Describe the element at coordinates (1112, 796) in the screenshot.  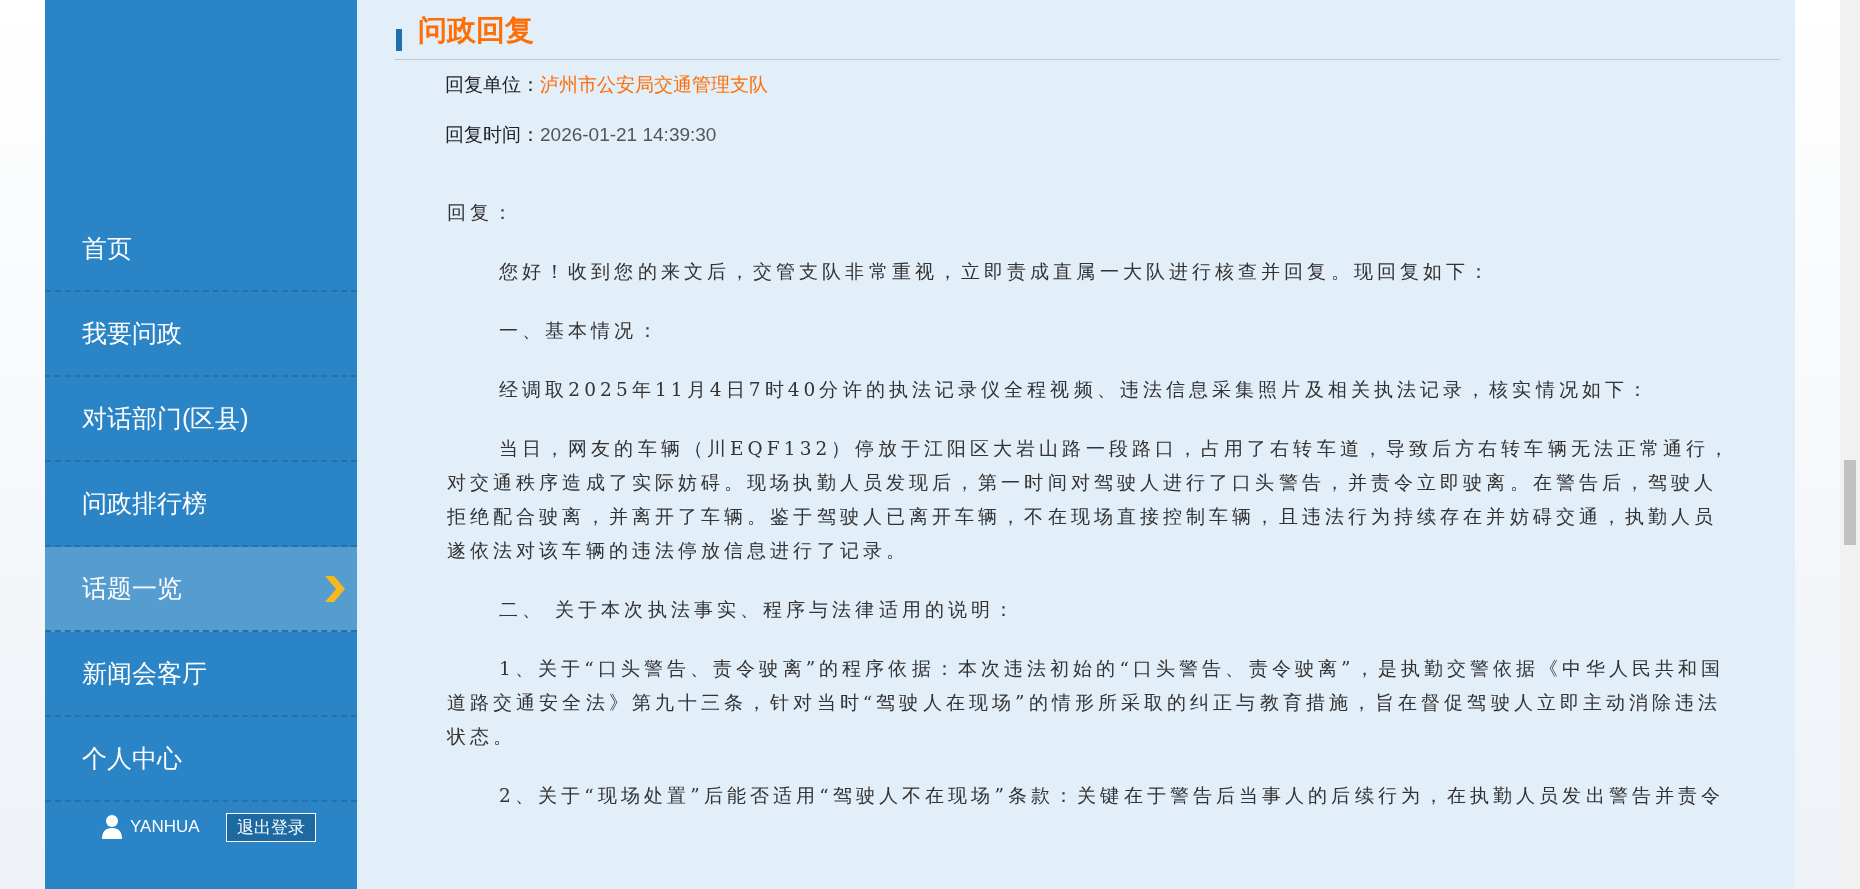
I see `paragraph: 2、关于“现场处置”后能否适用“驾驶人不在现场”条款：关键在于警告后当事人的后续行为，在执勤人员发出警告并责令` at that location.